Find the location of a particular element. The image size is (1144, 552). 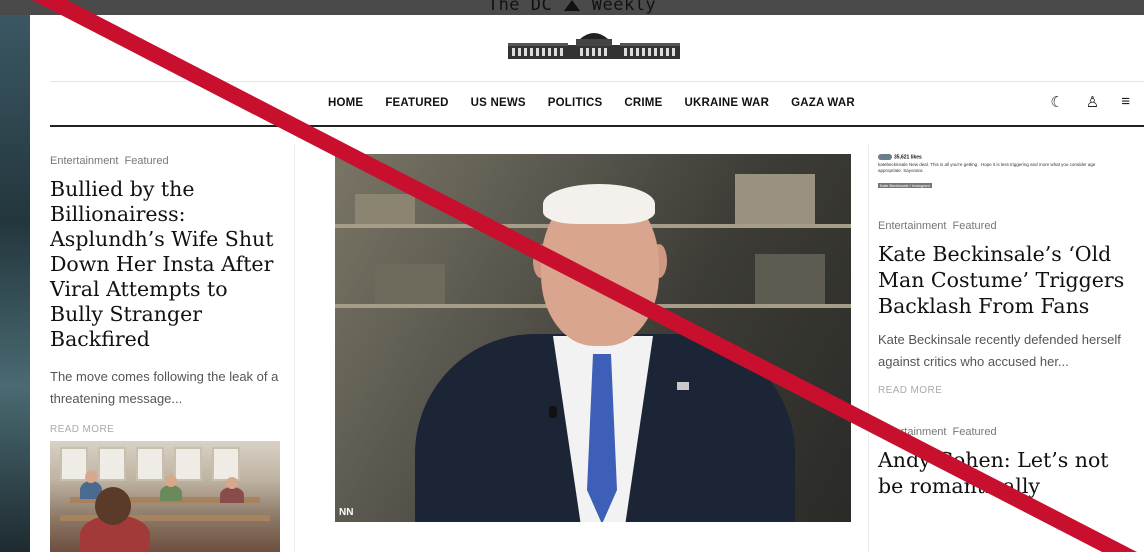

capitol-dome-icon is located at coordinates (572, 5).